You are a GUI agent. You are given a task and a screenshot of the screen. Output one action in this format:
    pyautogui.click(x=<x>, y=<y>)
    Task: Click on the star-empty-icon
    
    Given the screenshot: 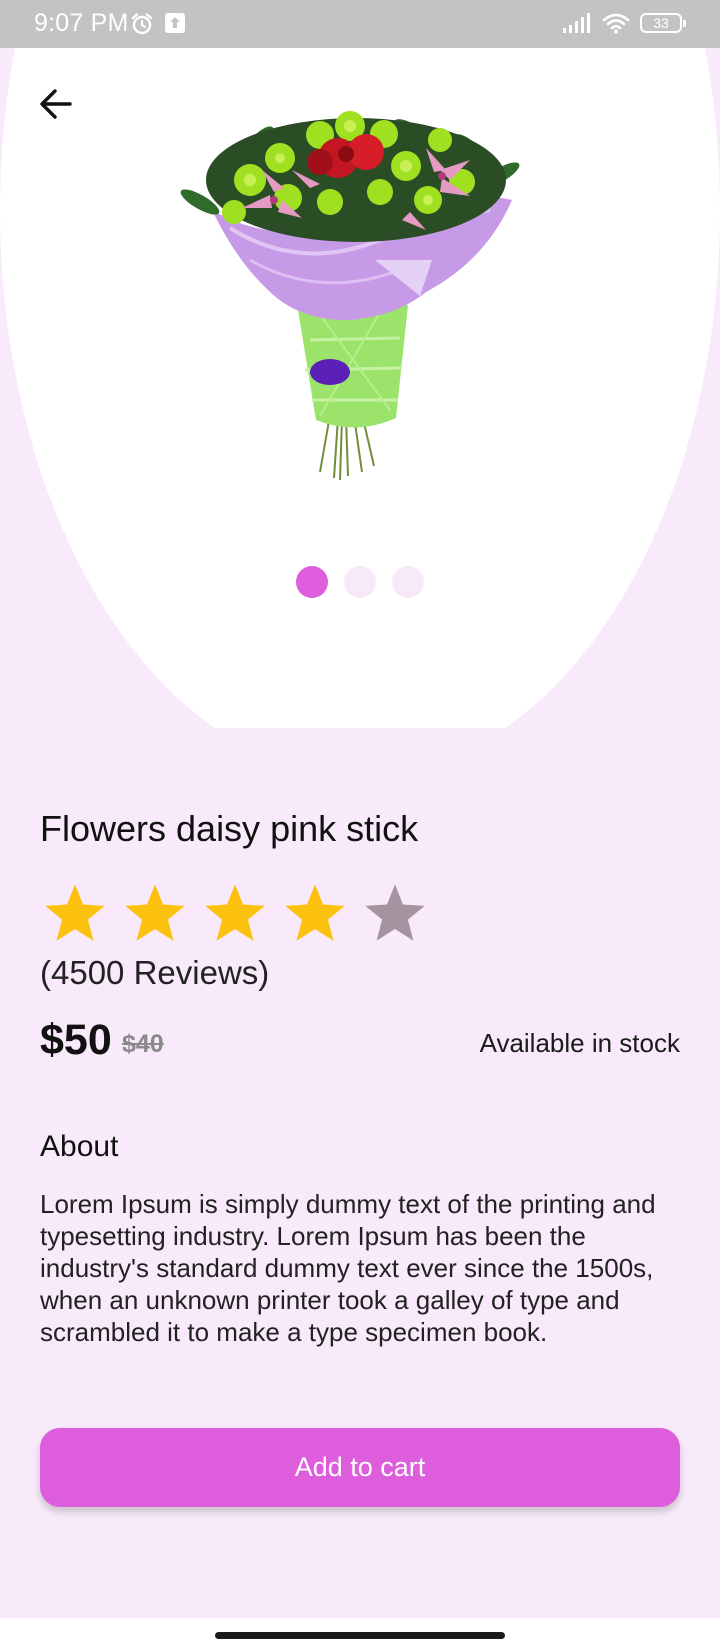 What is the action you would take?
    pyautogui.click(x=395, y=912)
    